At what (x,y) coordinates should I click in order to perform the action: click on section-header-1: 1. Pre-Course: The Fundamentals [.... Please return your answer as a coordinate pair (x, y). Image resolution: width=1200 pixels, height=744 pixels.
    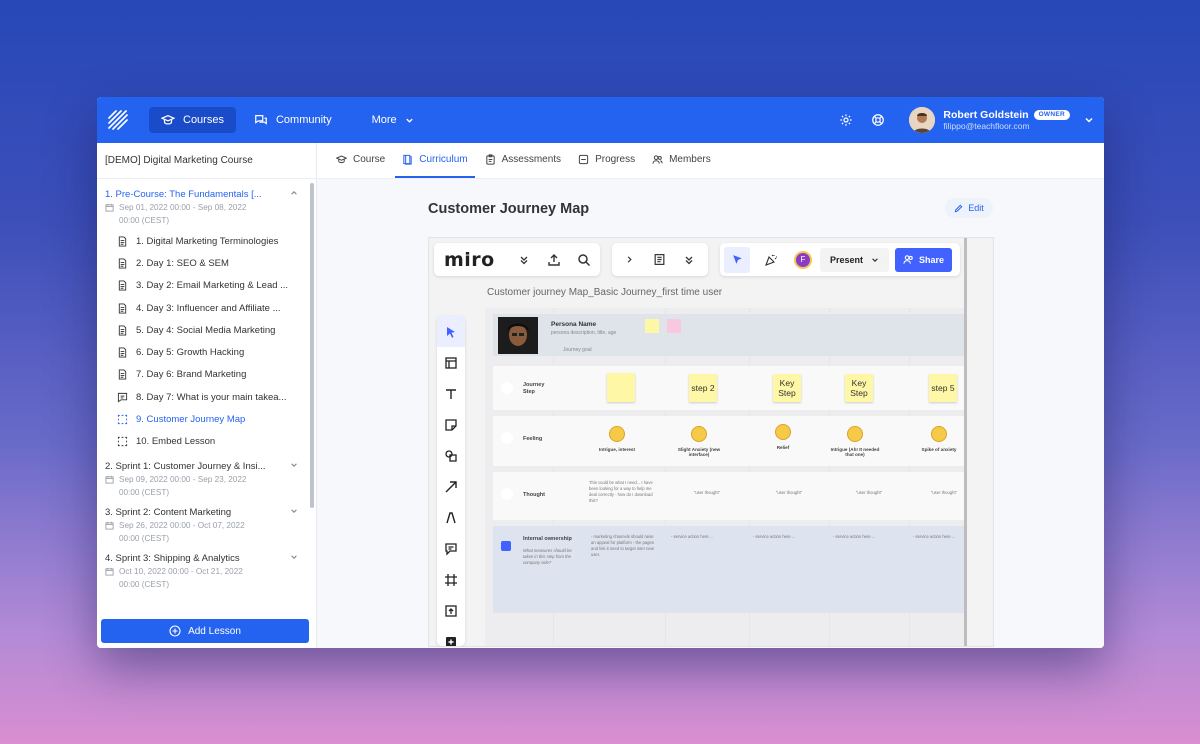
    Looking at the image, I should click on (202, 192).